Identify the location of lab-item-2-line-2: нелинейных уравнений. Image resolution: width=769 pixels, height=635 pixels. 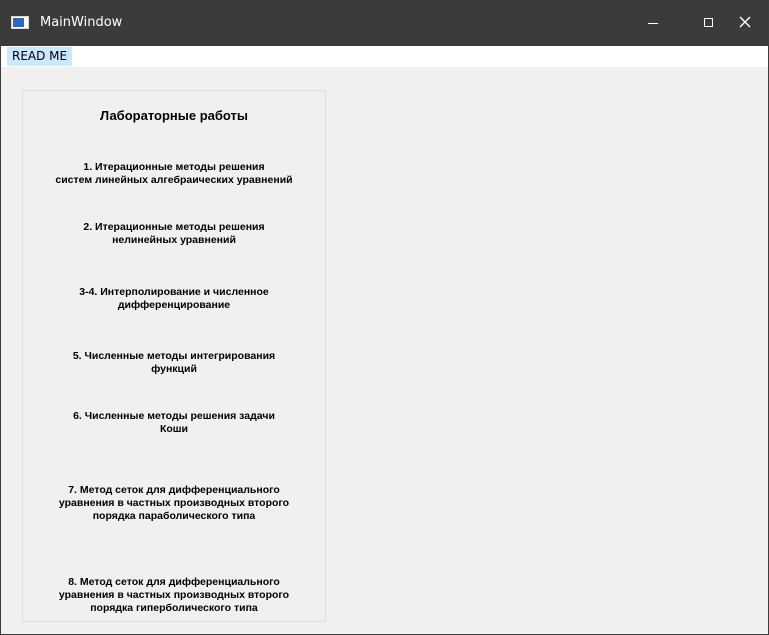
(174, 240).